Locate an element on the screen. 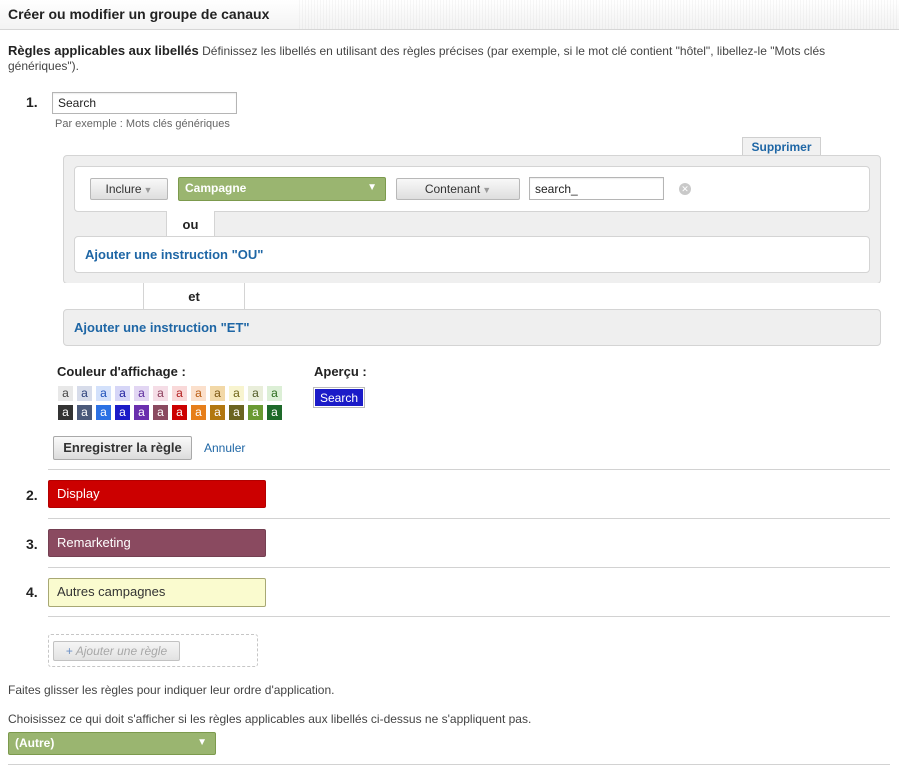  rule-number: 2. is located at coordinates (32, 495).